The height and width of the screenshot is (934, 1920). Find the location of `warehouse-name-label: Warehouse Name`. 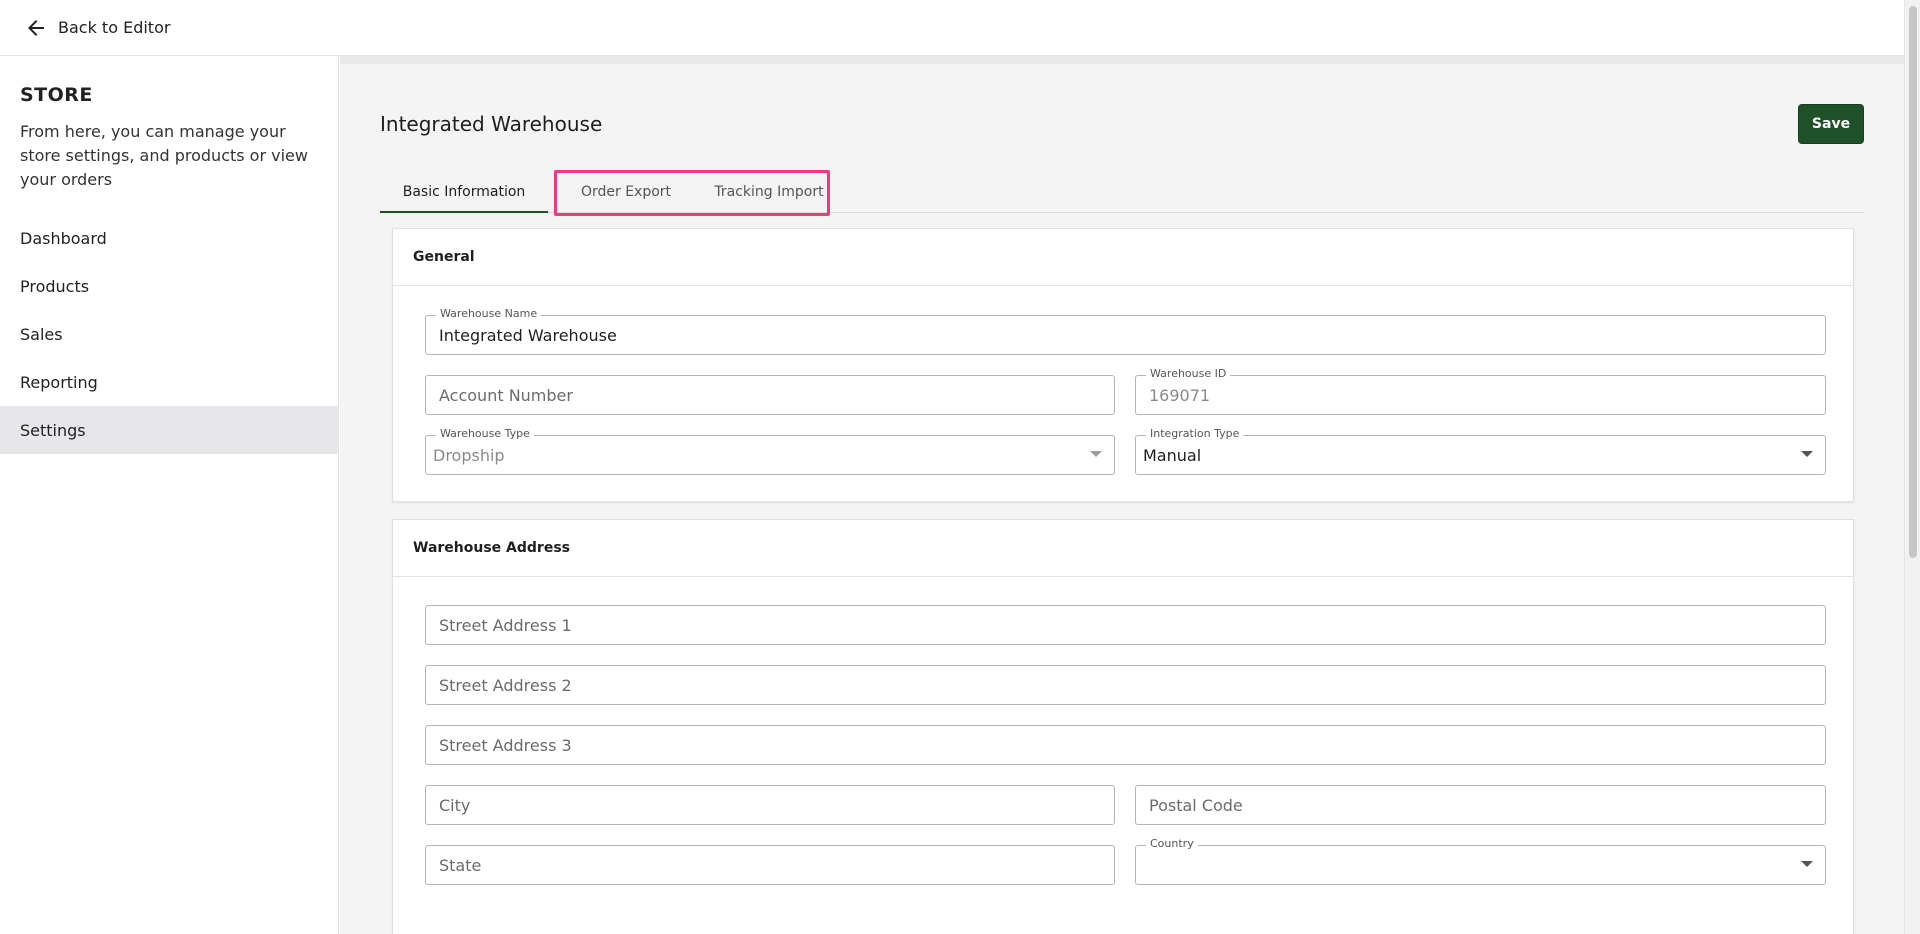

warehouse-name-label: Warehouse Name is located at coordinates (489, 314).